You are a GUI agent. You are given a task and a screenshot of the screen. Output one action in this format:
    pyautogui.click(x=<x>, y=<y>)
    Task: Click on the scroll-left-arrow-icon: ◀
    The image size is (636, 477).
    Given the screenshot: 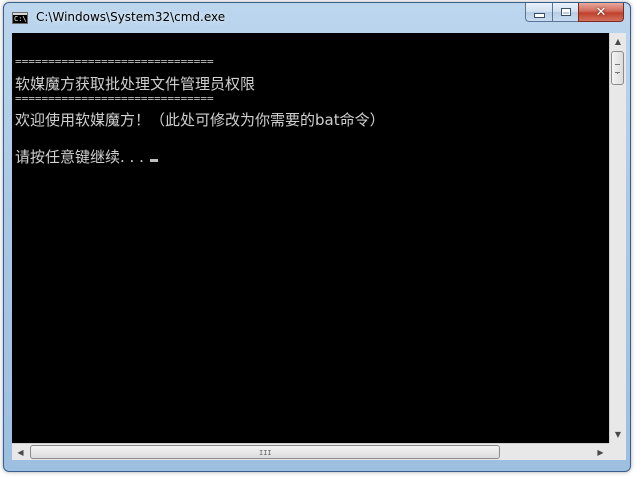 What is the action you would take?
    pyautogui.click(x=20, y=452)
    